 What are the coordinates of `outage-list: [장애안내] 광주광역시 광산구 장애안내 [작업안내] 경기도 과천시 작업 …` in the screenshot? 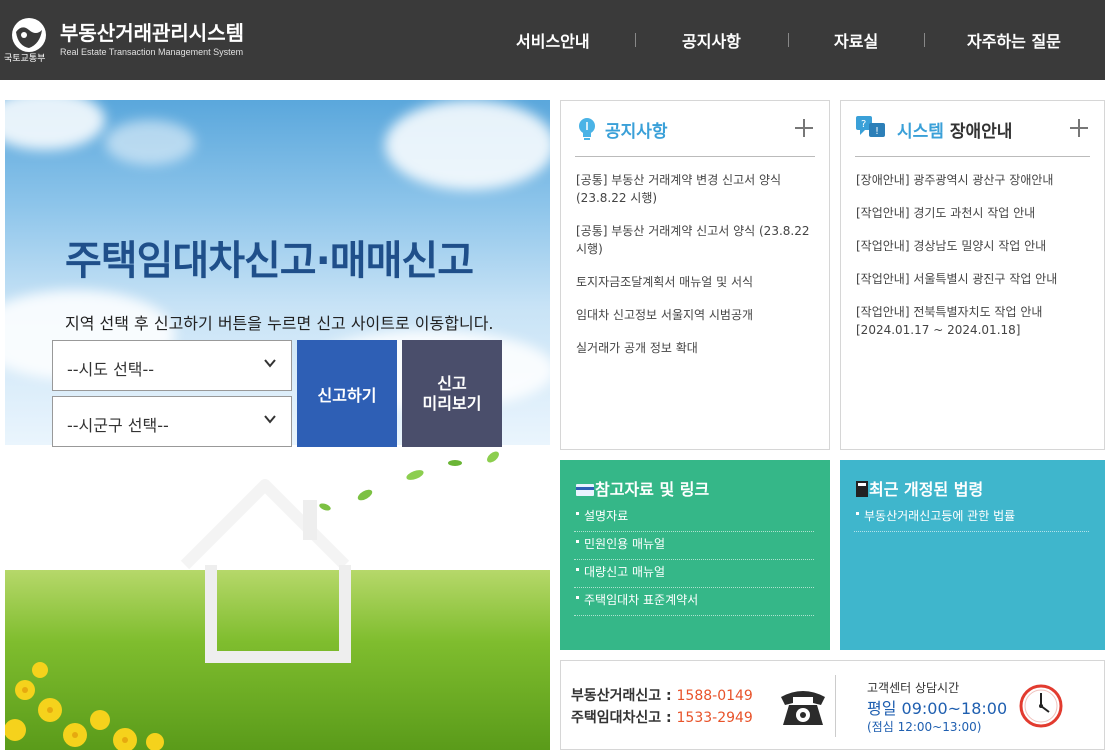 It's located at (974, 262).